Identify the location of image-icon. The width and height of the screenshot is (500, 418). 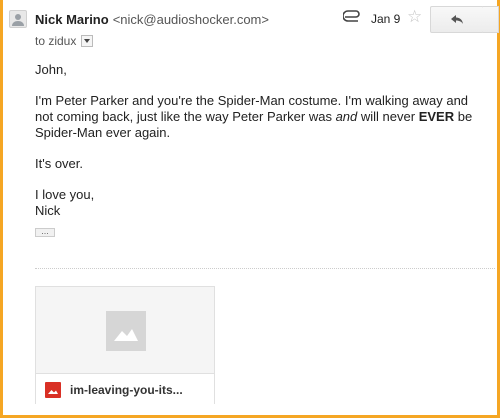
(126, 331).